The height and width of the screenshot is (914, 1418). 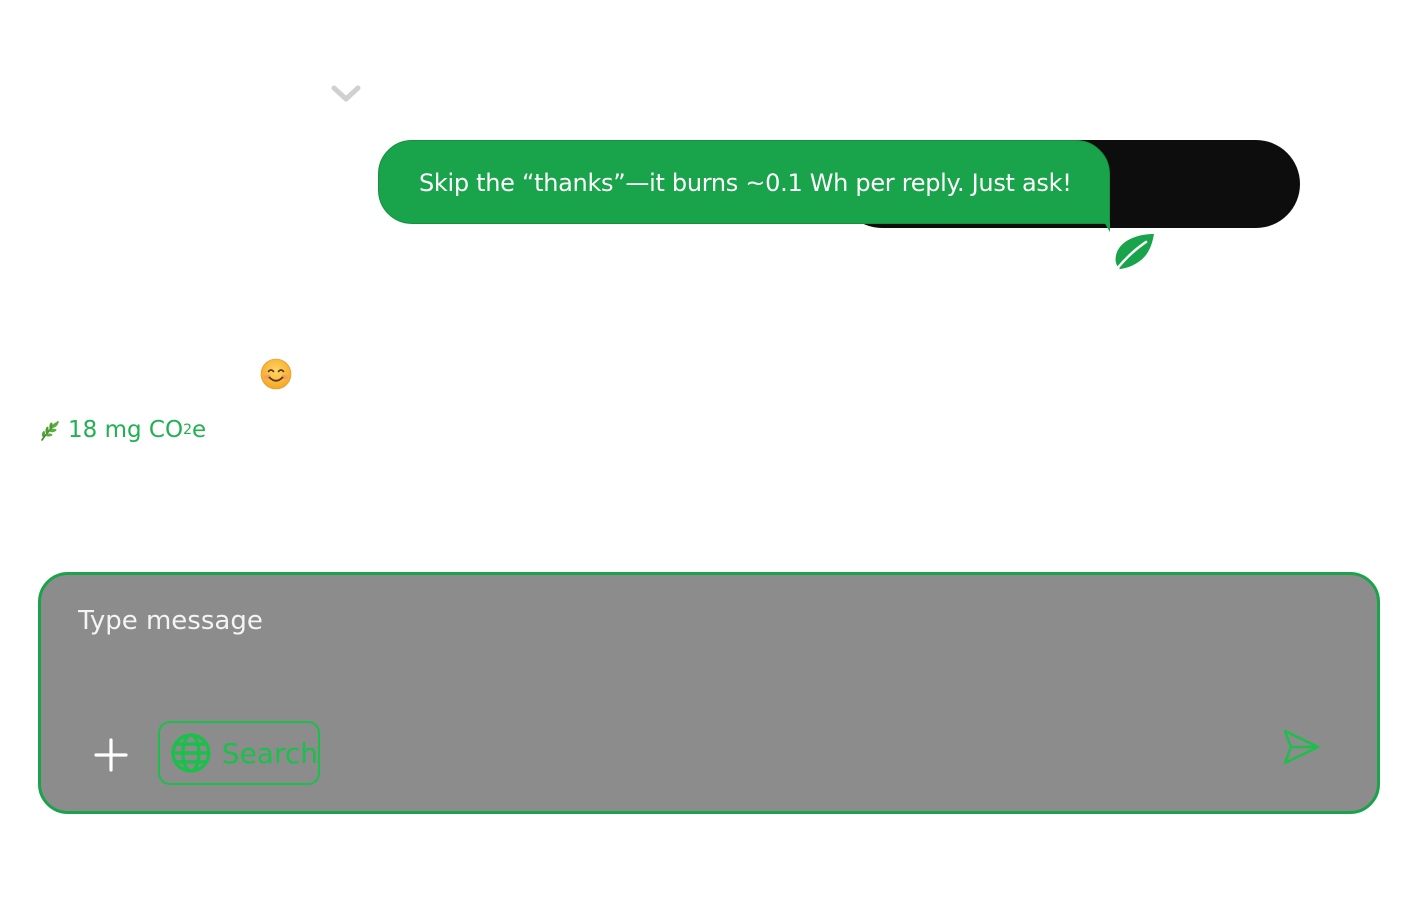 I want to click on search-label: Search, so click(x=269, y=753).